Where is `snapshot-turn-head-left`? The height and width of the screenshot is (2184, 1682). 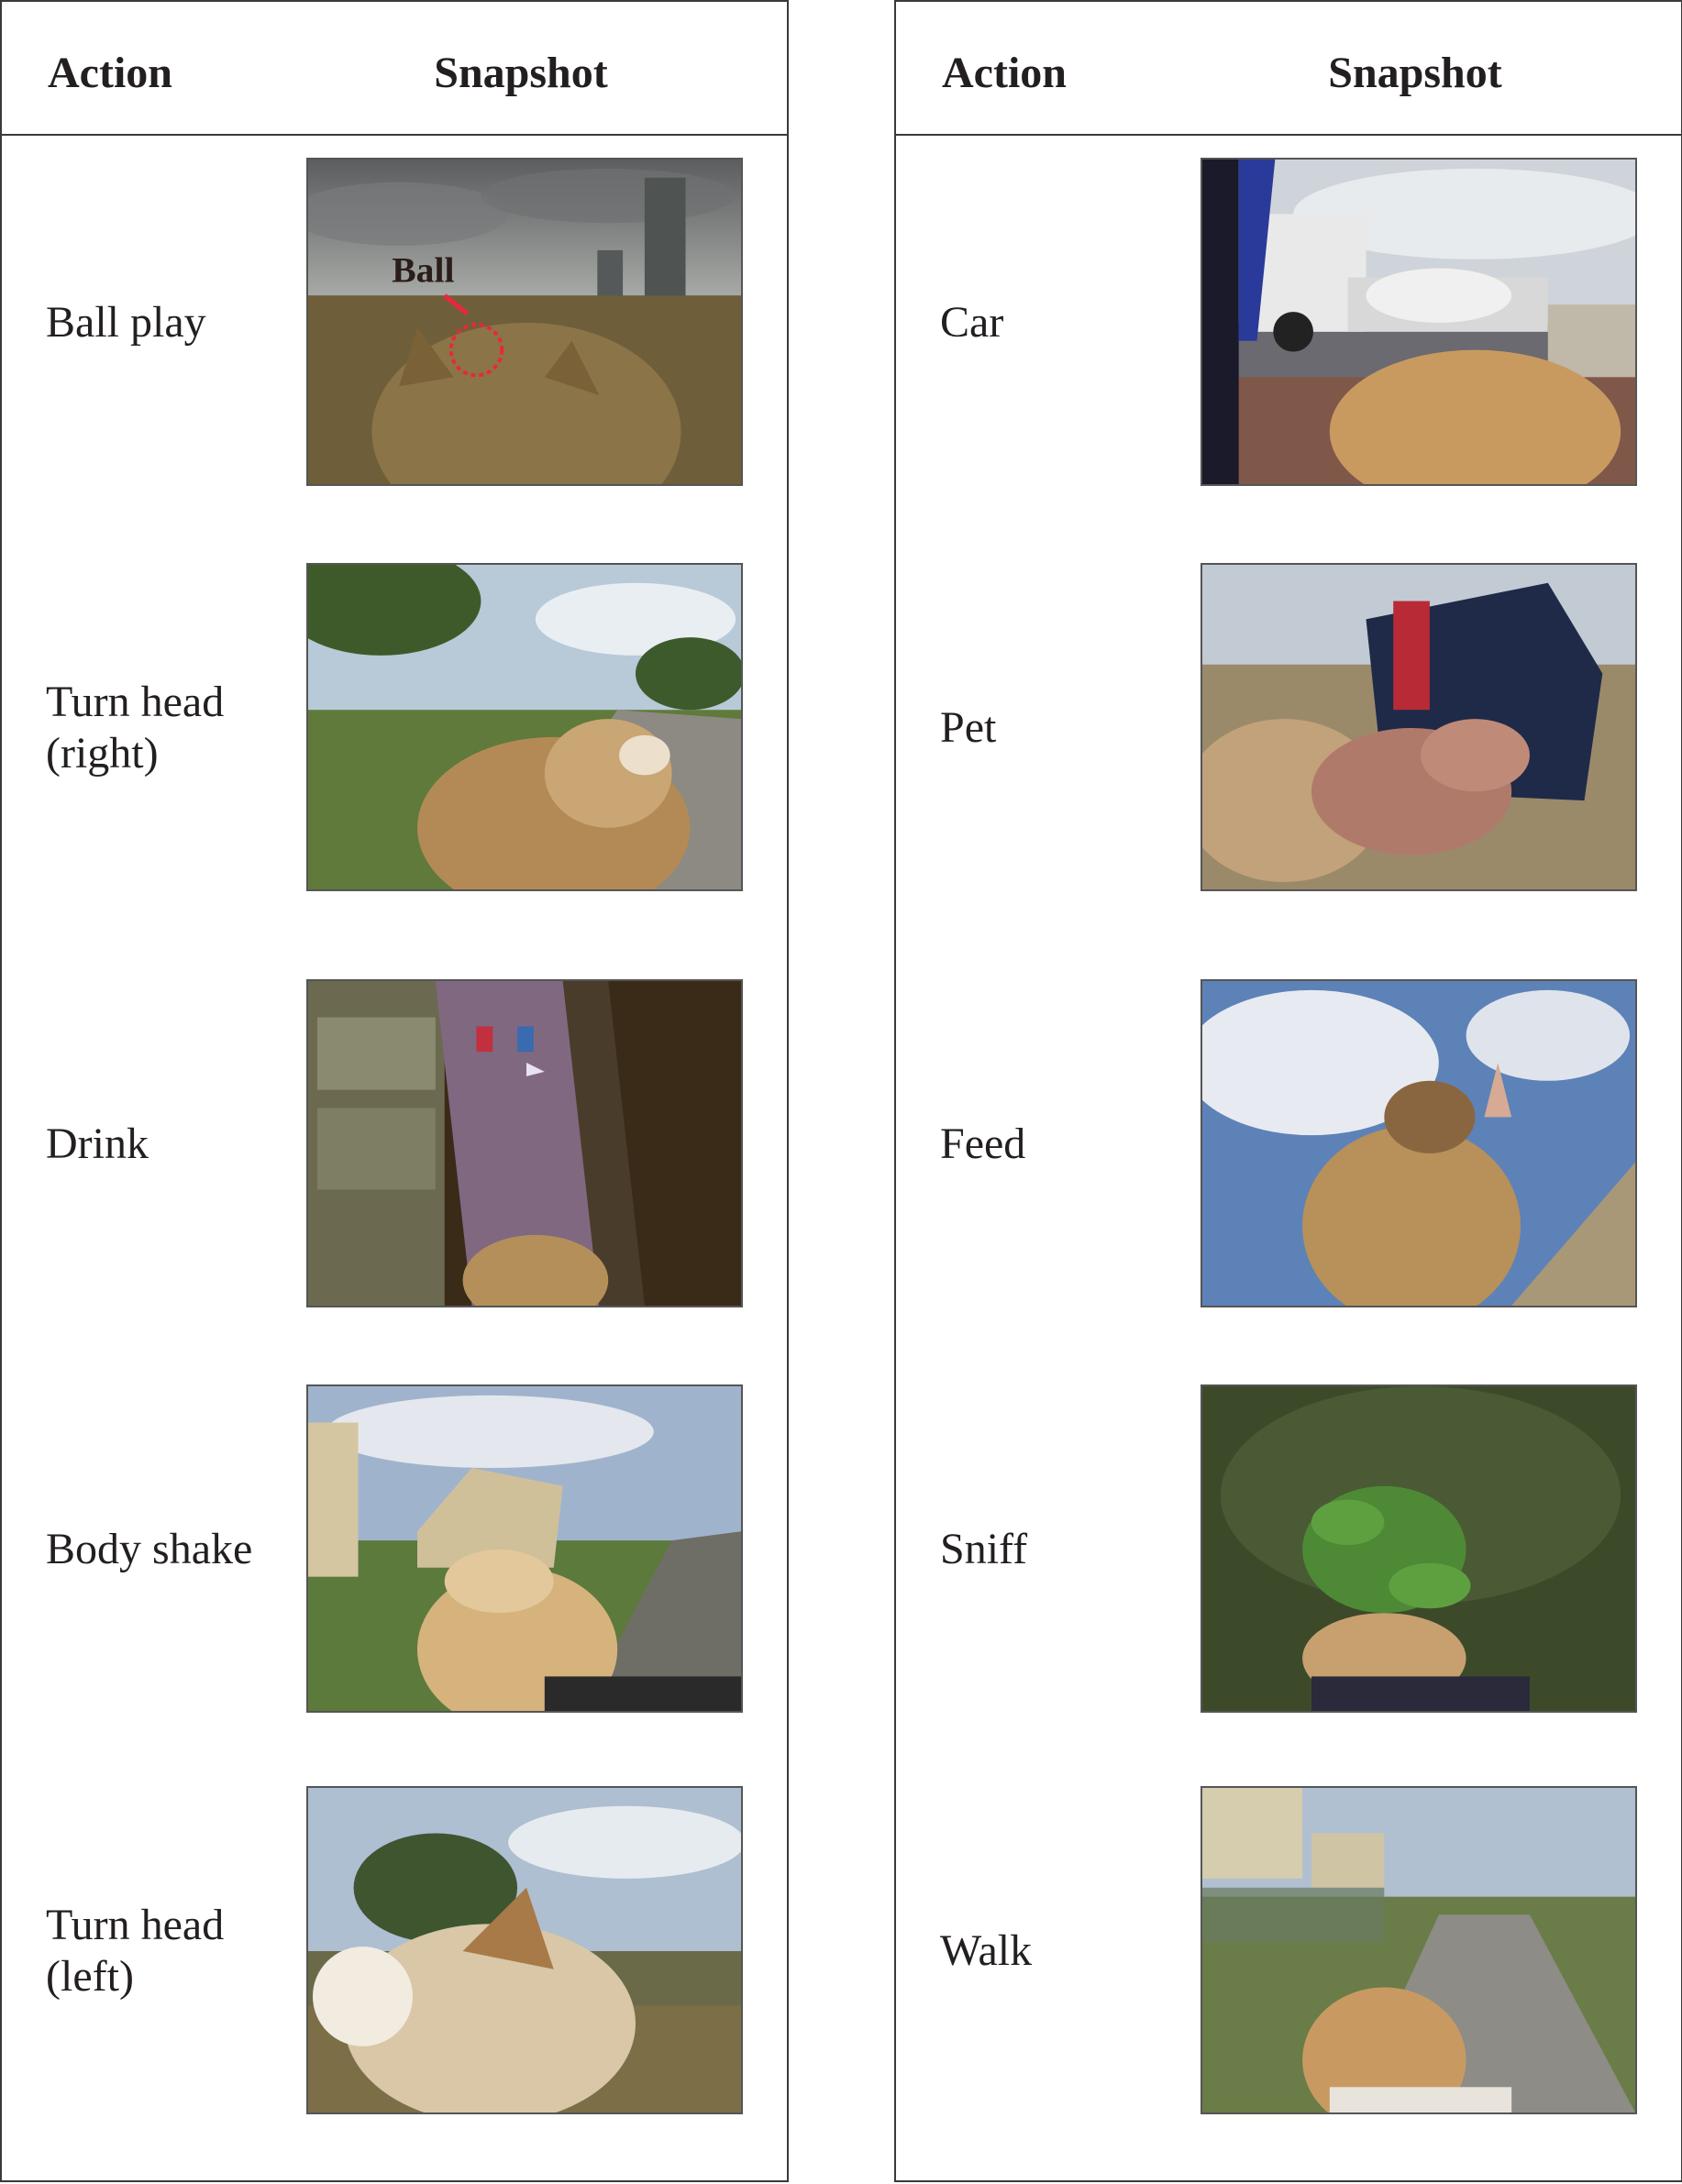
snapshot-turn-head-left is located at coordinates (524, 1950).